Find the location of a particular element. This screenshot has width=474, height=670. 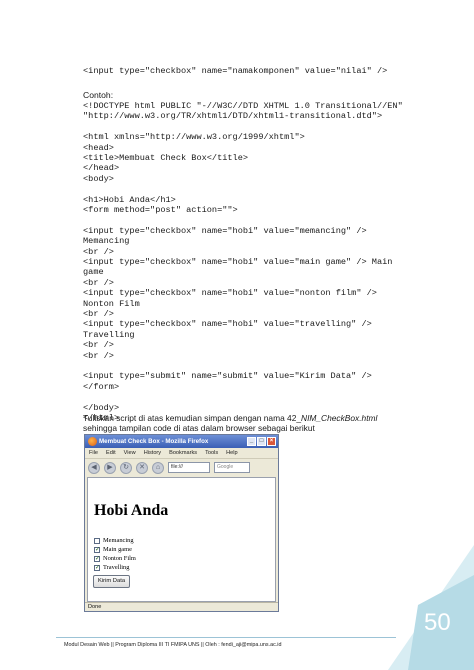

browser-title: Membuat Check Box - Mozilla Firefox is located at coordinates (154, 441).